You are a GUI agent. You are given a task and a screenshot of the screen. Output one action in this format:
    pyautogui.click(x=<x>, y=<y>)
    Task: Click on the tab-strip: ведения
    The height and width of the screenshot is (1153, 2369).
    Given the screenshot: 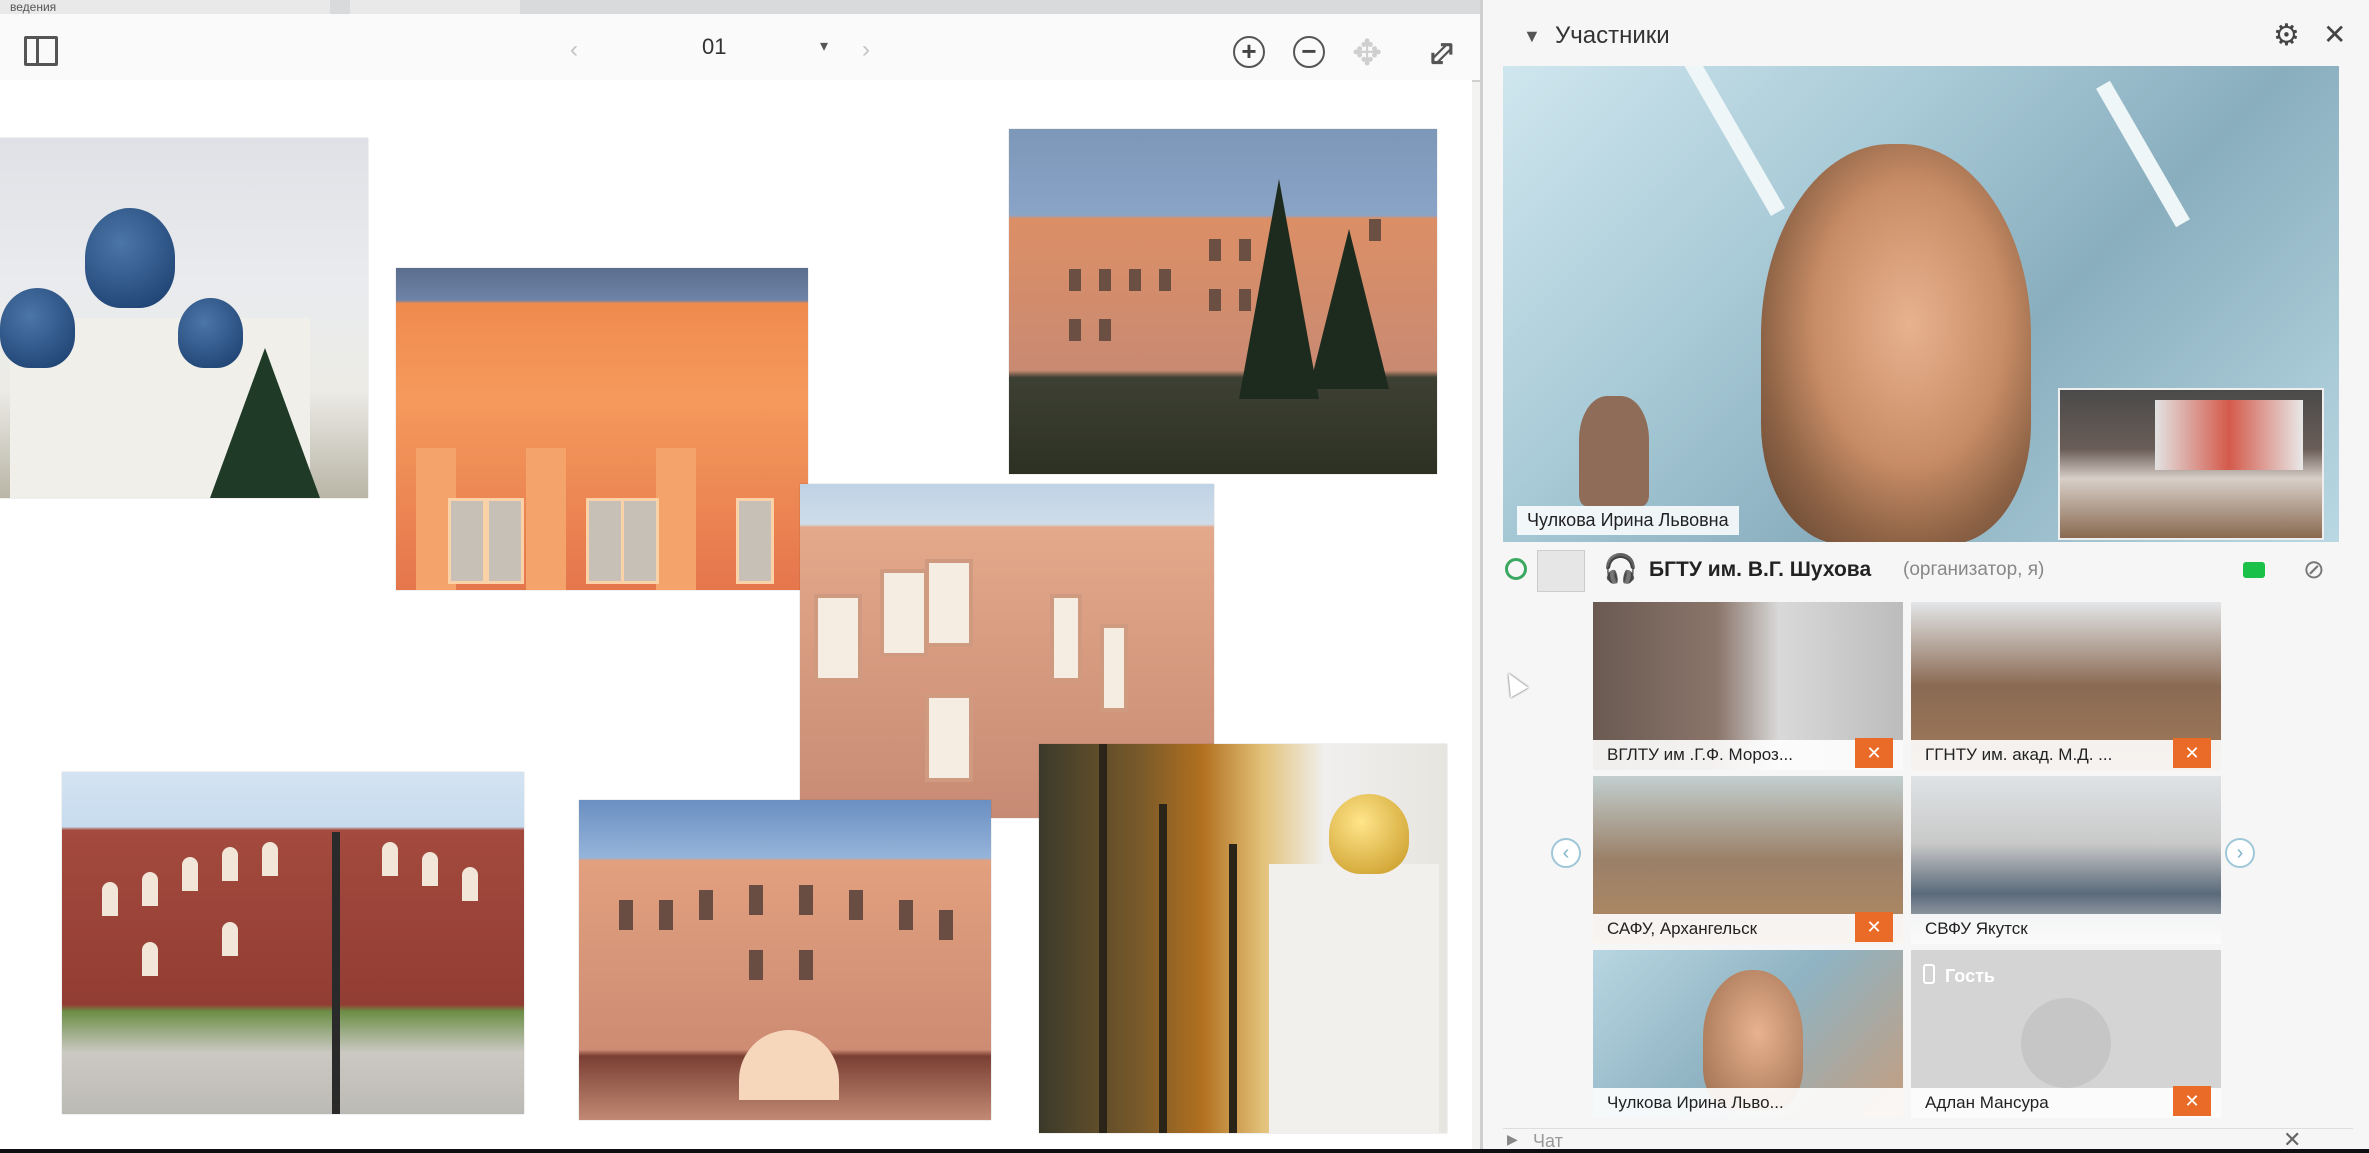 What is the action you would take?
    pyautogui.click(x=750, y=7)
    